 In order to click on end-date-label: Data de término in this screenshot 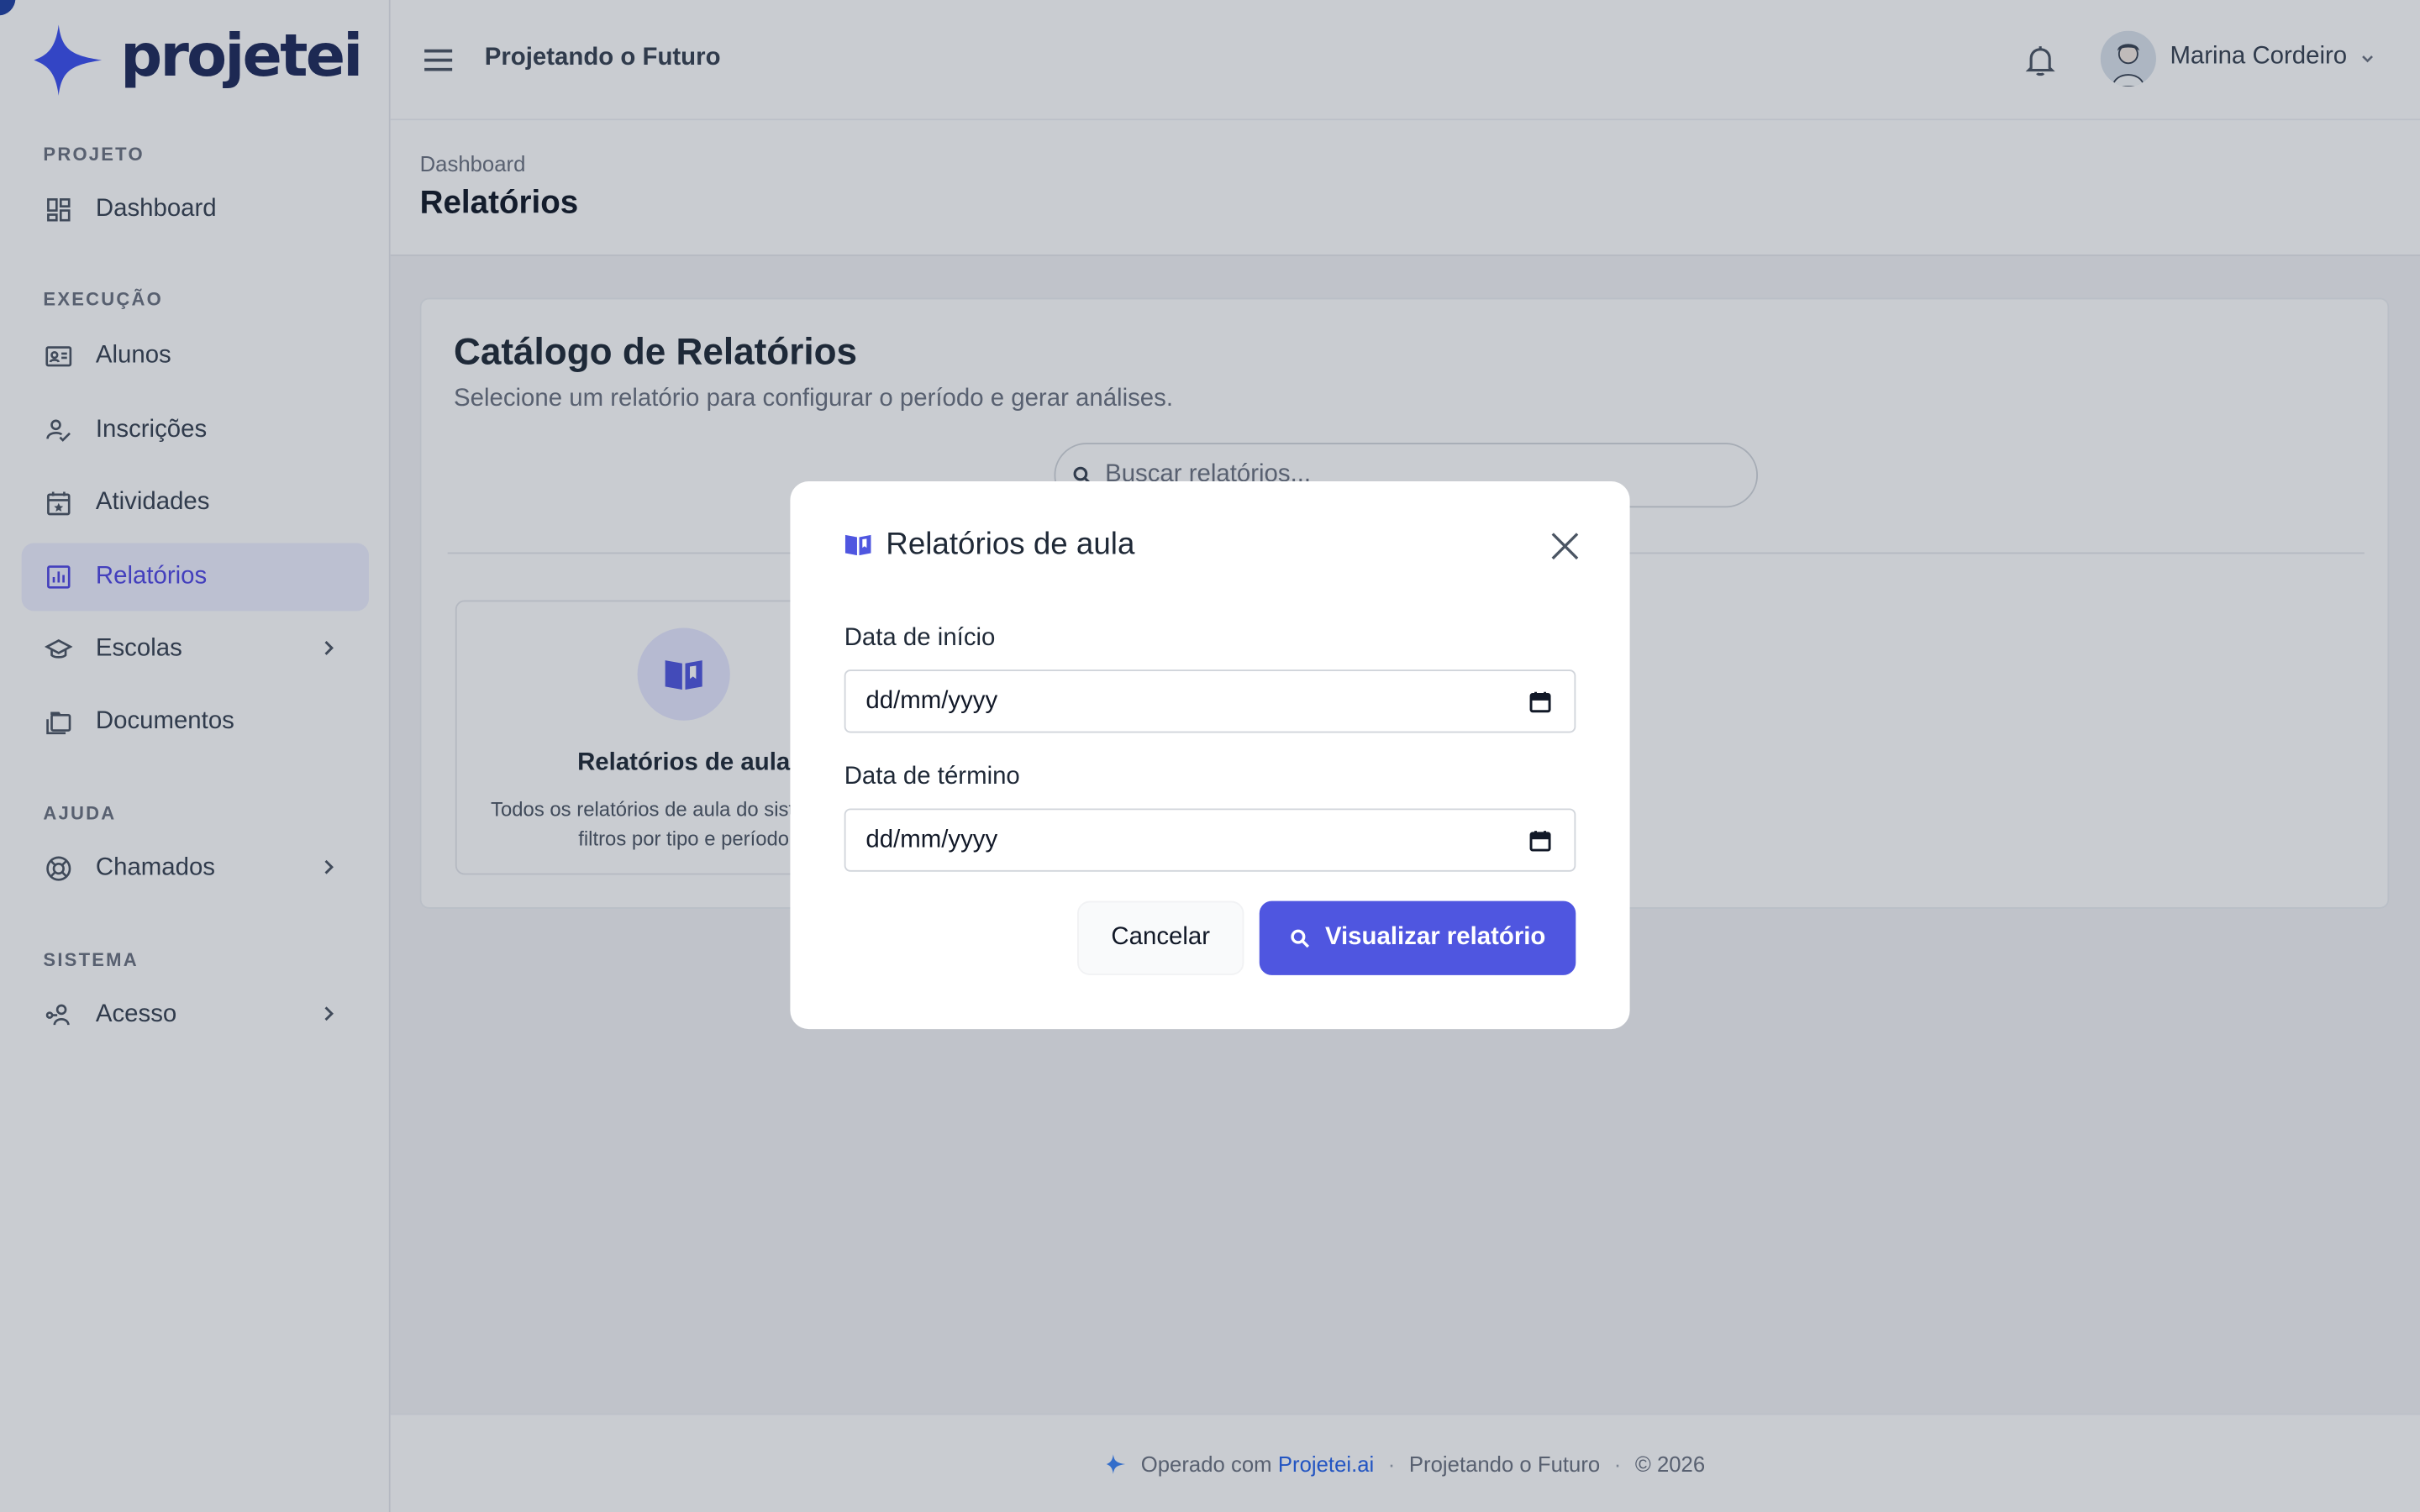, I will do `click(932, 777)`.